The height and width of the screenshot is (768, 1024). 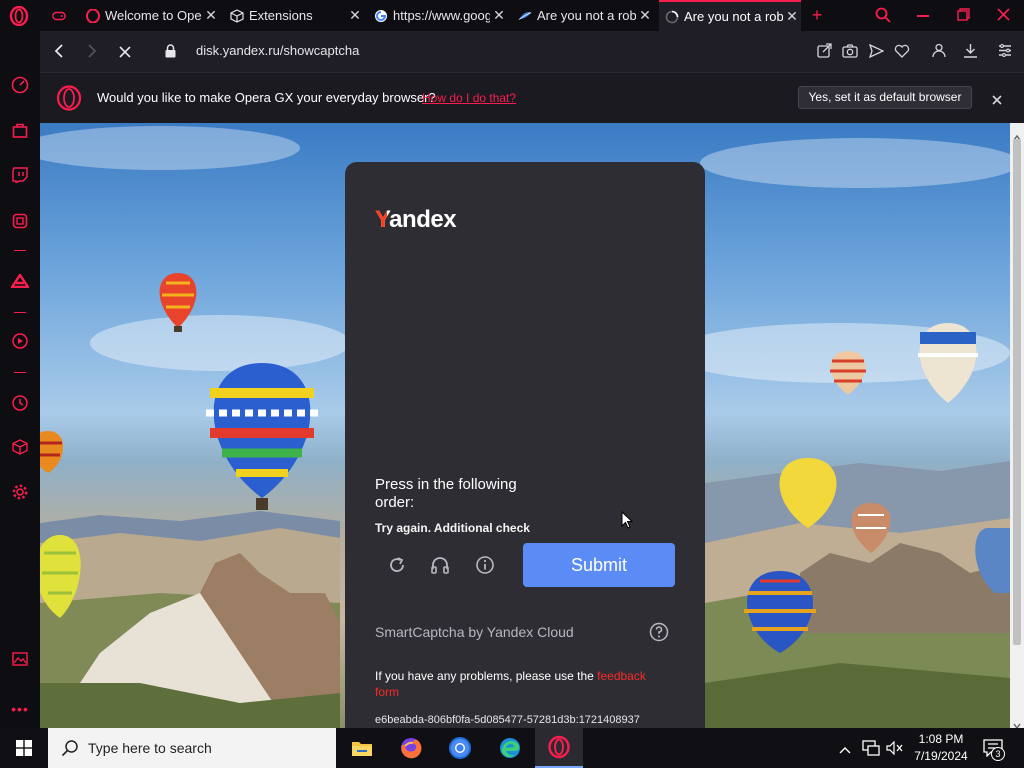 What do you see at coordinates (941, 756) in the screenshot?
I see `clock-date: 7/19/2024` at bounding box center [941, 756].